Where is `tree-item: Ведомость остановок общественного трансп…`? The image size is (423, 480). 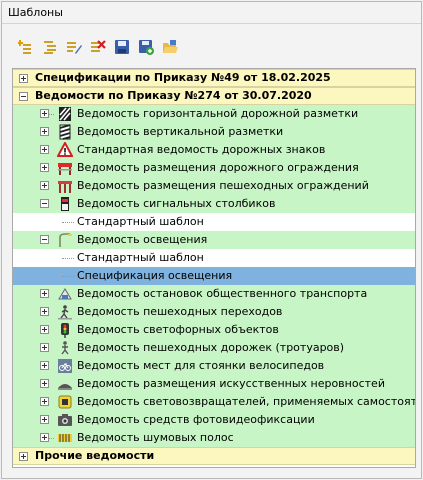 tree-item: Ведомость остановок общественного трансп… is located at coordinates (214, 294).